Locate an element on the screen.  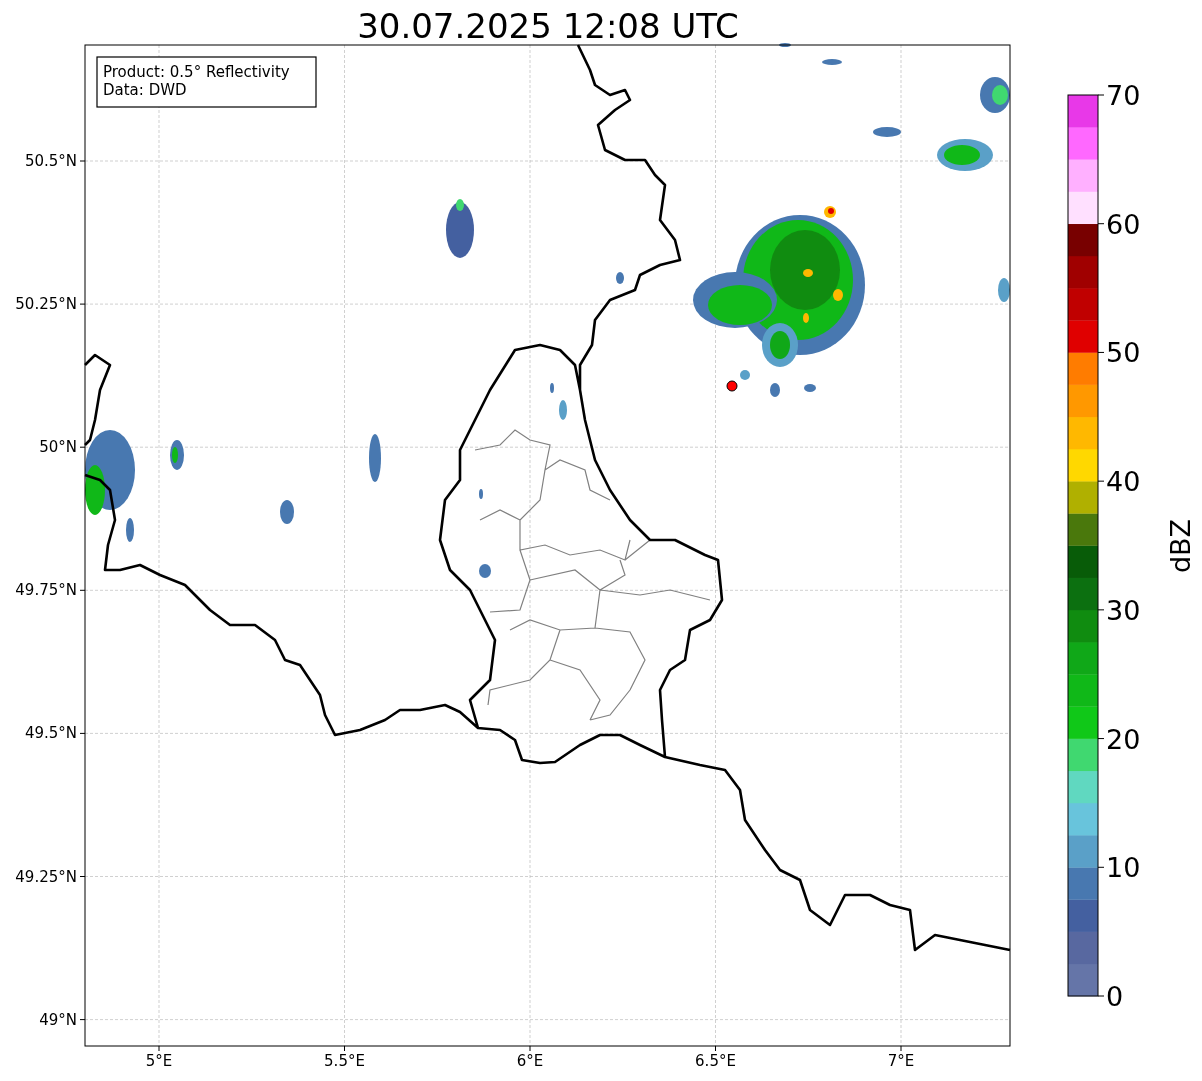
info-text: Product: 0.5° Reflectivity is located at coordinates (196, 72).